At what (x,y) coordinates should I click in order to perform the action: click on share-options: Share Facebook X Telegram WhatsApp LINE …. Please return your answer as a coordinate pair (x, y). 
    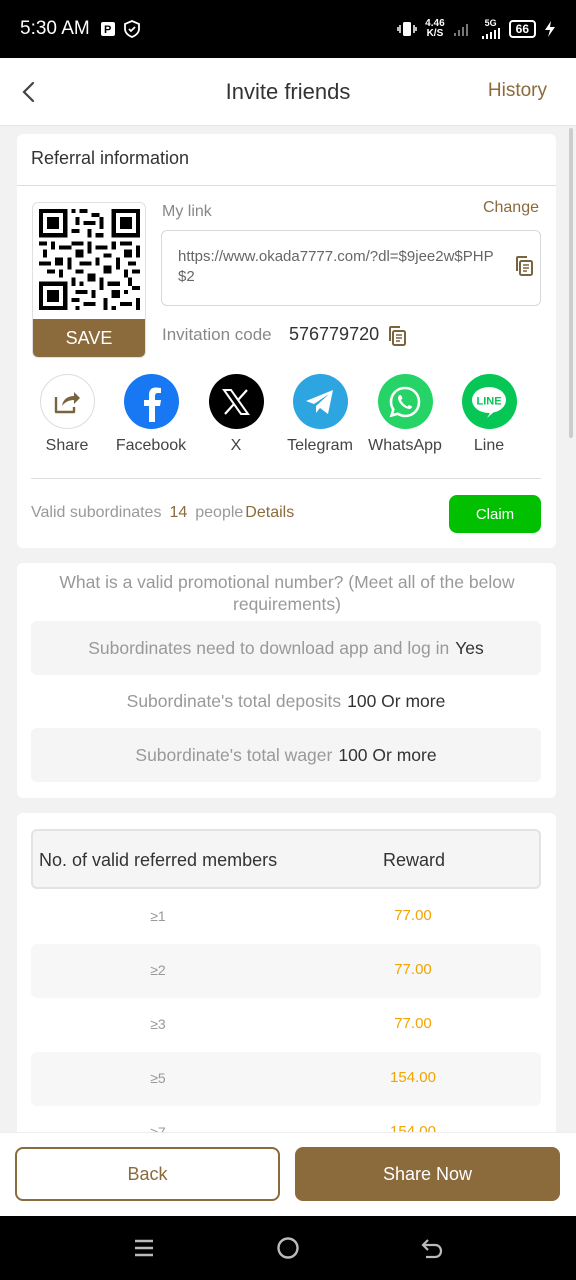
    Looking at the image, I should click on (286, 419).